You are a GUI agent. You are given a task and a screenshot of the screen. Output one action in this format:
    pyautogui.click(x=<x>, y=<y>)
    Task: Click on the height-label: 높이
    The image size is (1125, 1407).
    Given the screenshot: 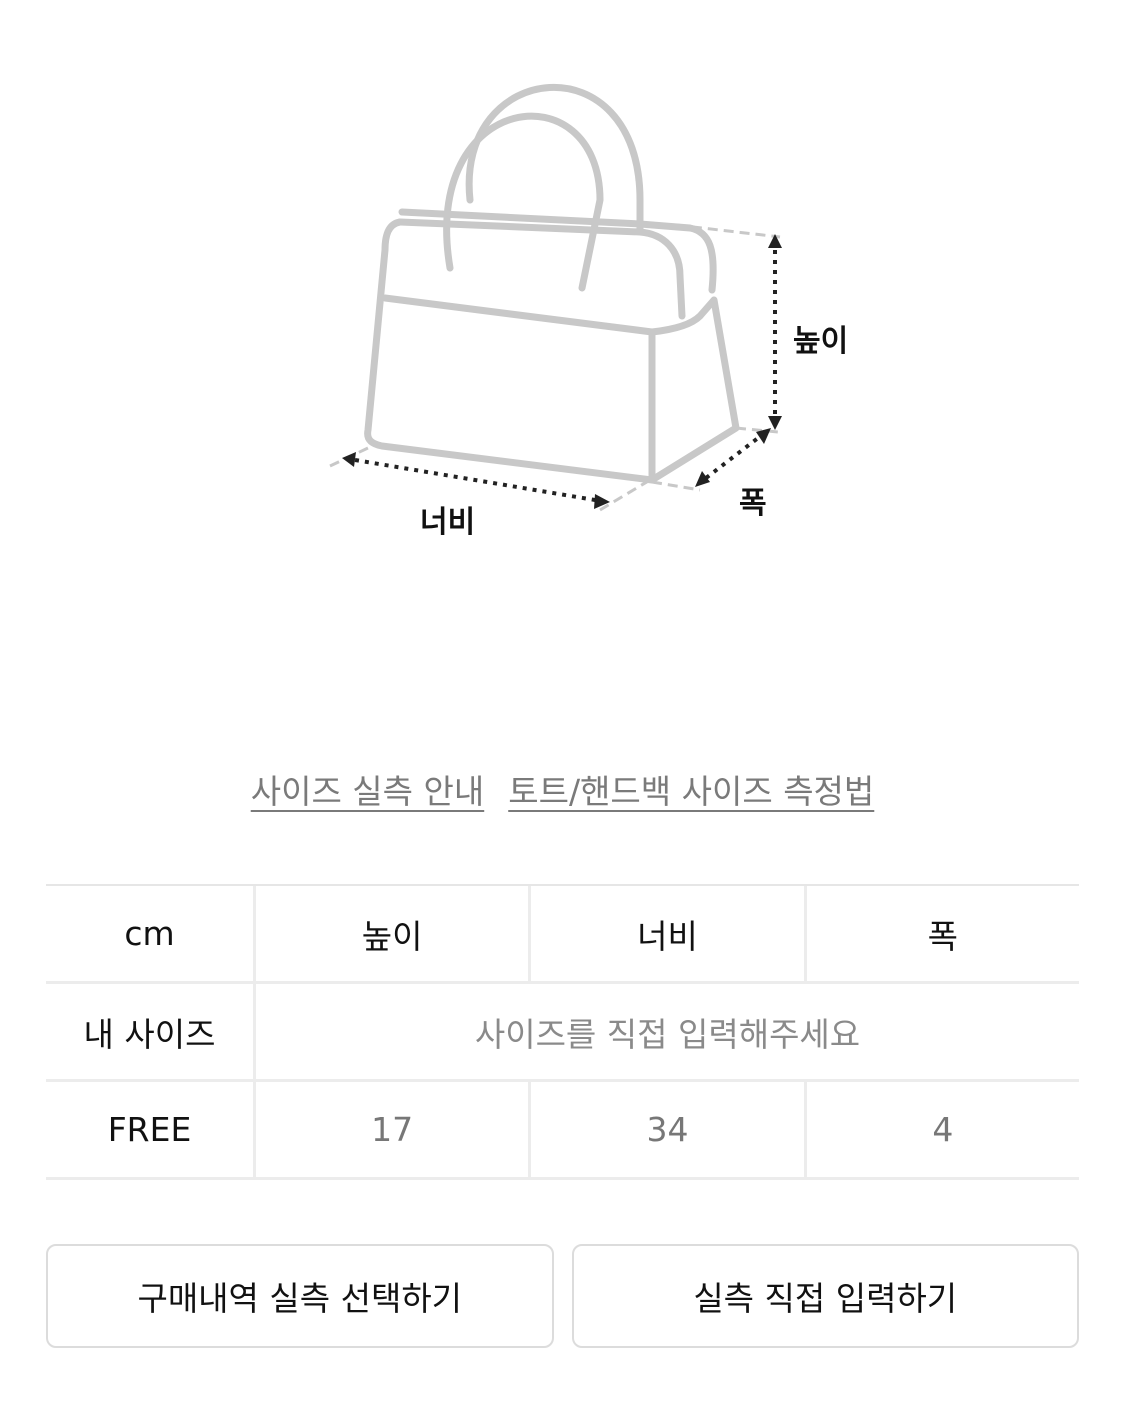 What is the action you would take?
    pyautogui.click(x=821, y=341)
    